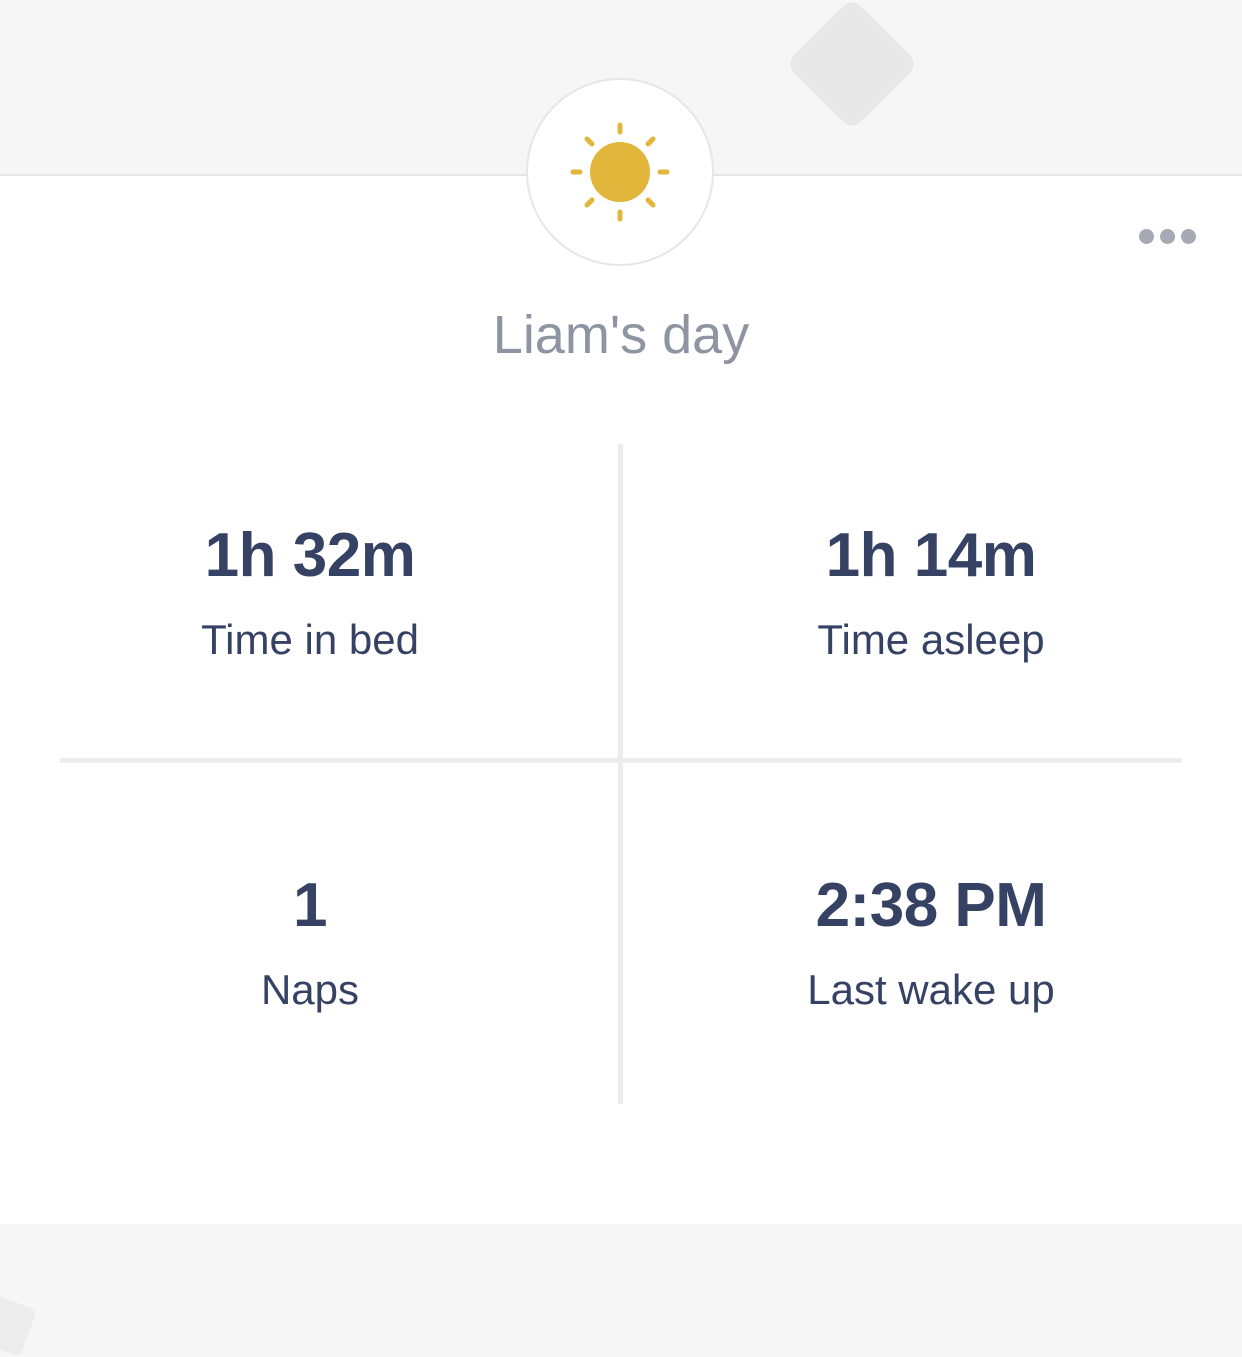  I want to click on stat-naps: 1 Naps, so click(310, 942).